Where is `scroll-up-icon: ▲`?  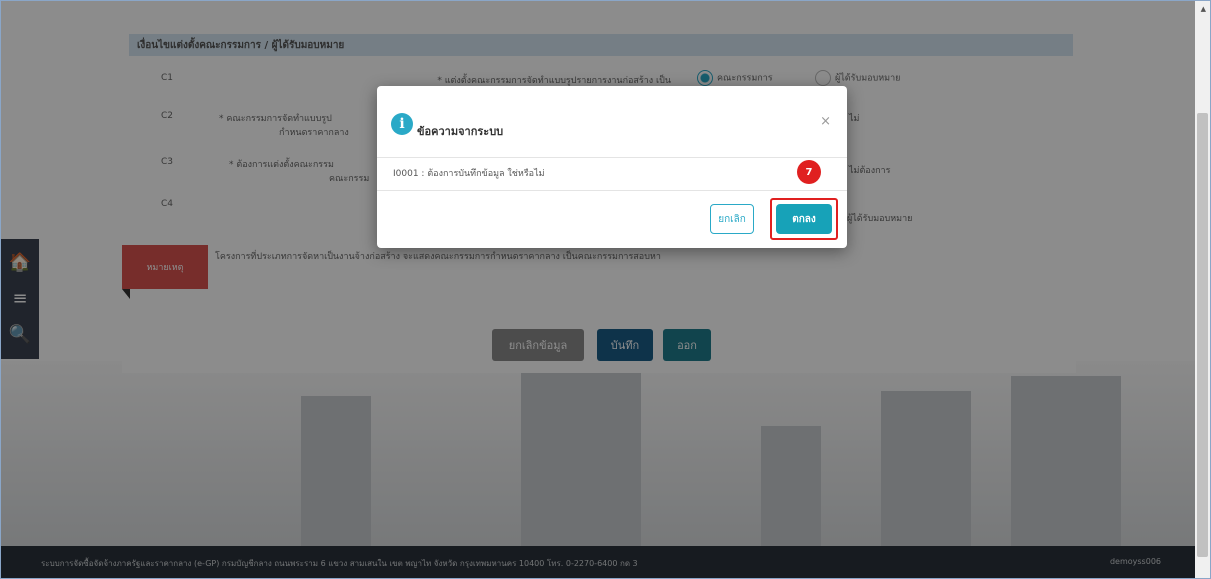
scroll-up-icon: ▲ is located at coordinates (1203, 9).